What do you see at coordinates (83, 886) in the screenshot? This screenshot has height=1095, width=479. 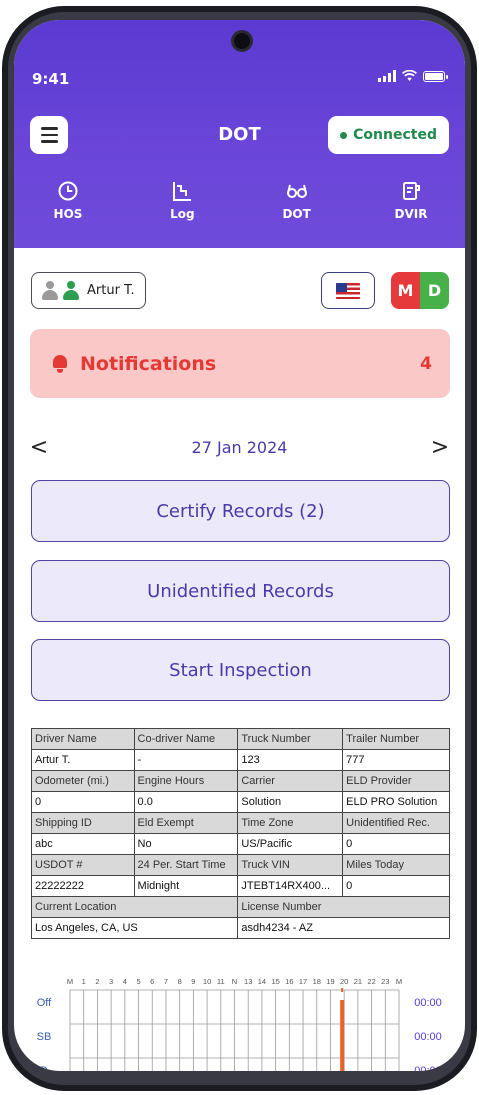 I see `table-cell: 22222222` at bounding box center [83, 886].